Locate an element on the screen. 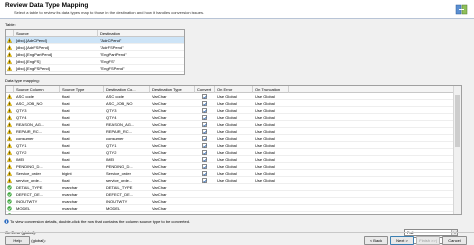  mapping-row: DETAIL_TYPE nvarchar DETAIL_TYPE VarChar is located at coordinates (233, 187).